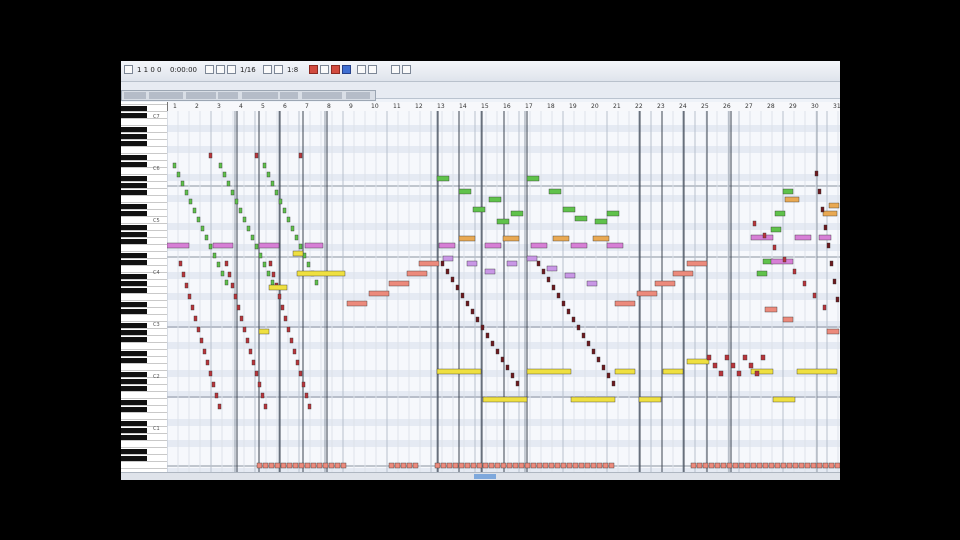  I want to click on mute-icon, so click(335, 69).